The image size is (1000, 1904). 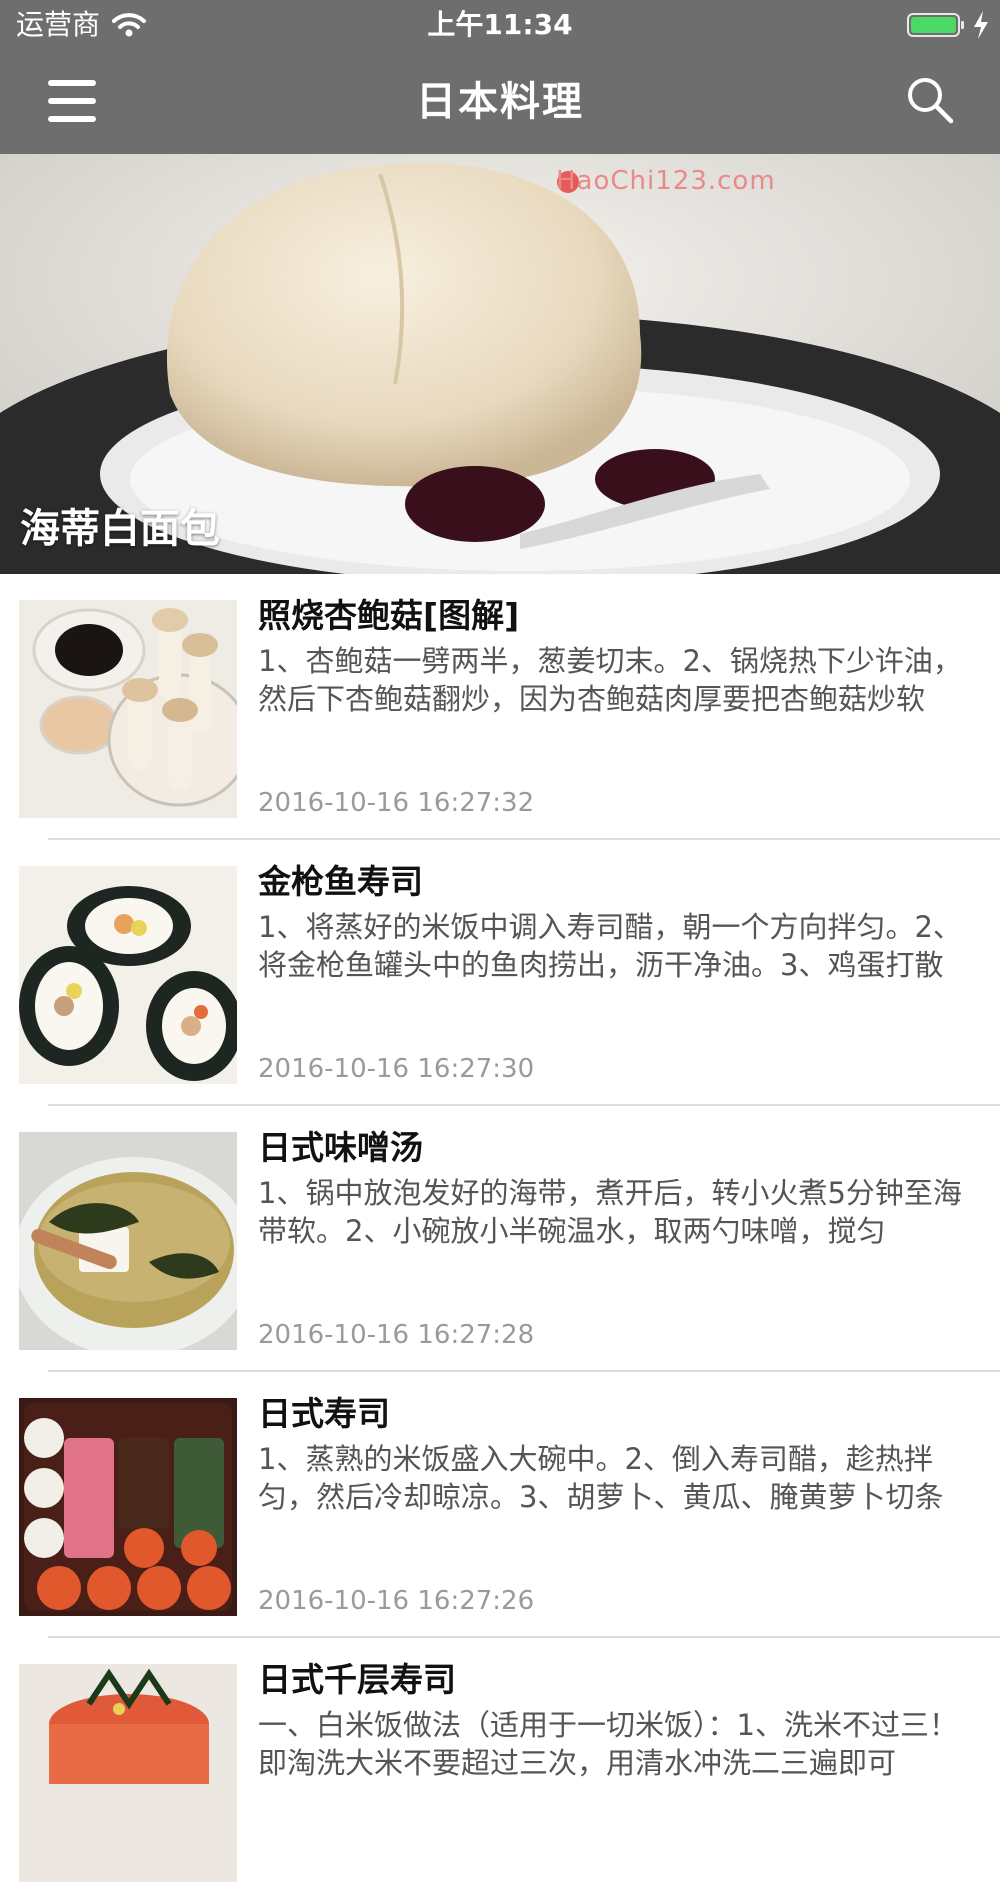 What do you see at coordinates (396, 1335) in the screenshot?
I see `recipe-timestamp: 2016-10-16 16:27:28` at bounding box center [396, 1335].